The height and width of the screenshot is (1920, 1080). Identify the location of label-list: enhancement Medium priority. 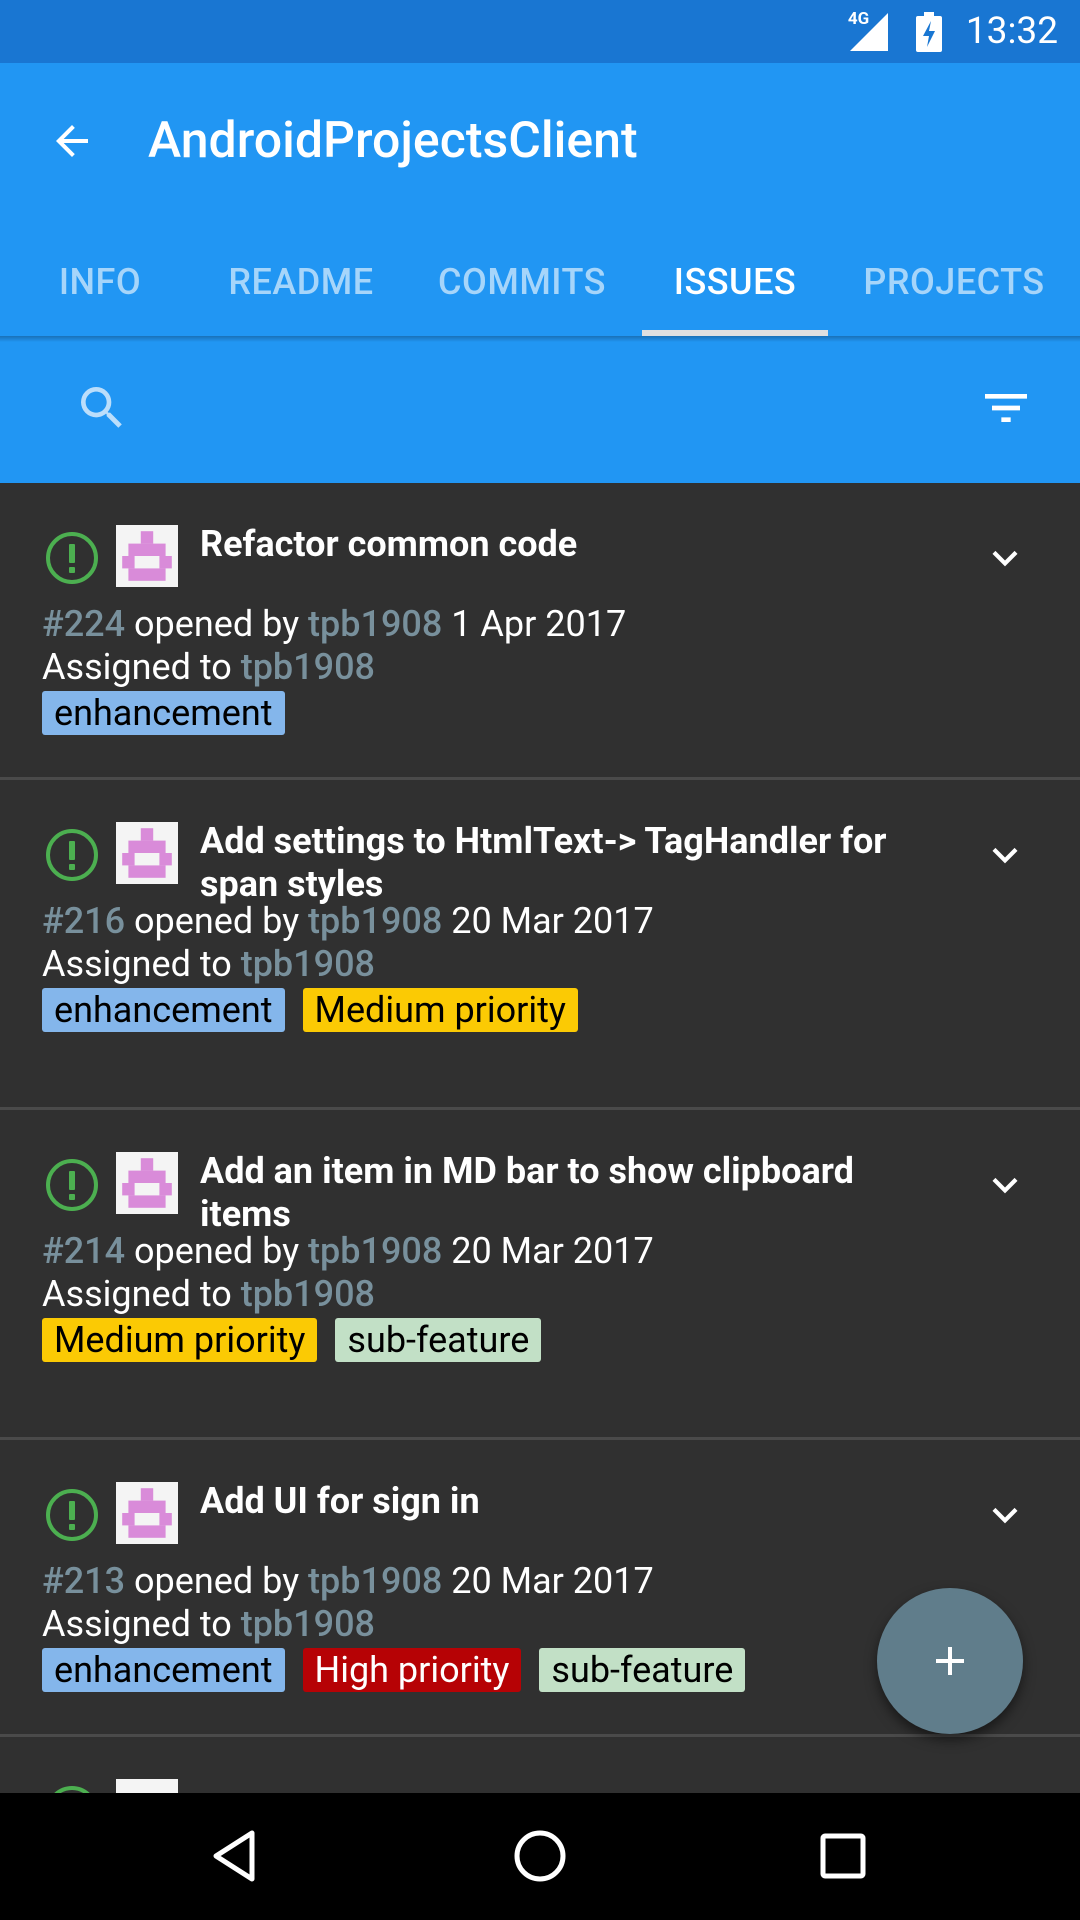
(319, 1010).